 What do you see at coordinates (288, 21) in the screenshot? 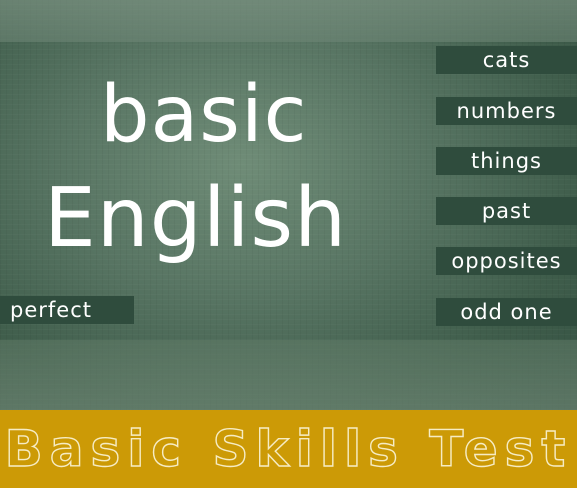
I see `chalkboard-top-band` at bounding box center [288, 21].